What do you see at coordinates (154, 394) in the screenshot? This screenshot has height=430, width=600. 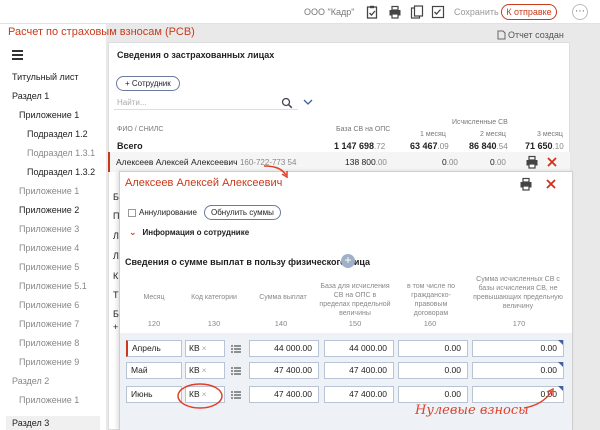 I see `month-field: Июнь` at bounding box center [154, 394].